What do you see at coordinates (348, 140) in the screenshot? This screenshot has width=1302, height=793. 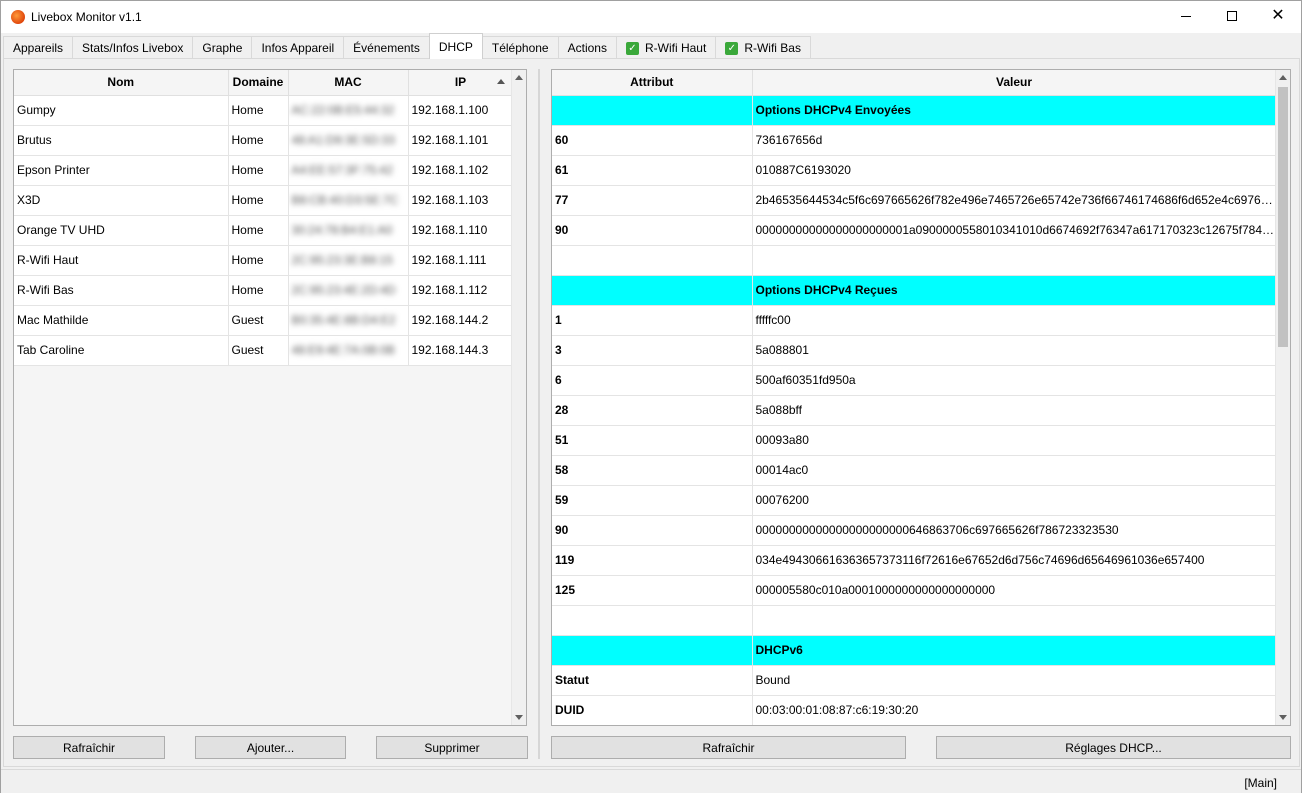 I see `lease-mac-cell: 48:A1:D9:3E:5D:33` at bounding box center [348, 140].